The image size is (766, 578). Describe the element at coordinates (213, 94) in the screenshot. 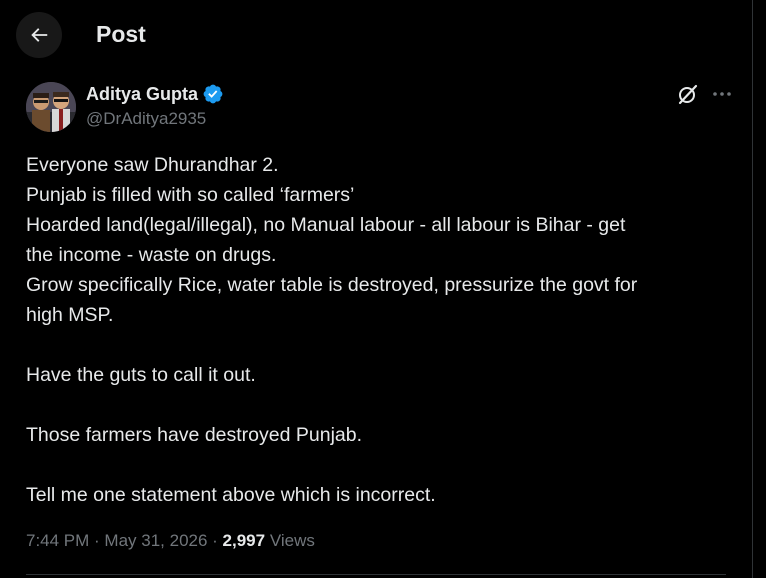

I see `verified-badge-icon` at that location.